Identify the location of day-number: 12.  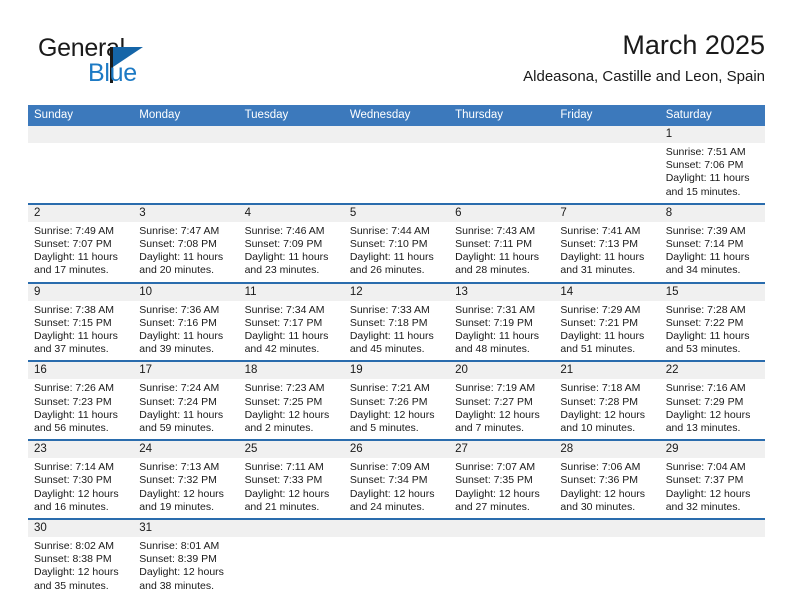
(396, 292).